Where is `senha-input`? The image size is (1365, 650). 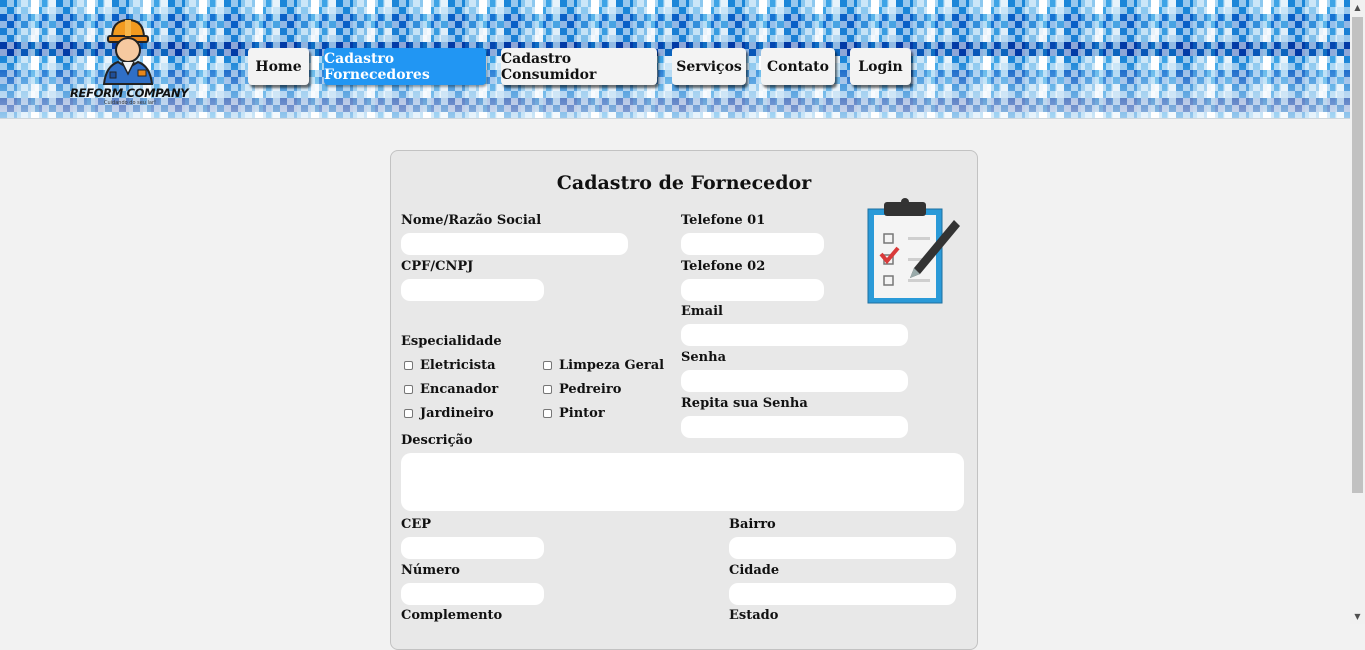 senha-input is located at coordinates (794, 381).